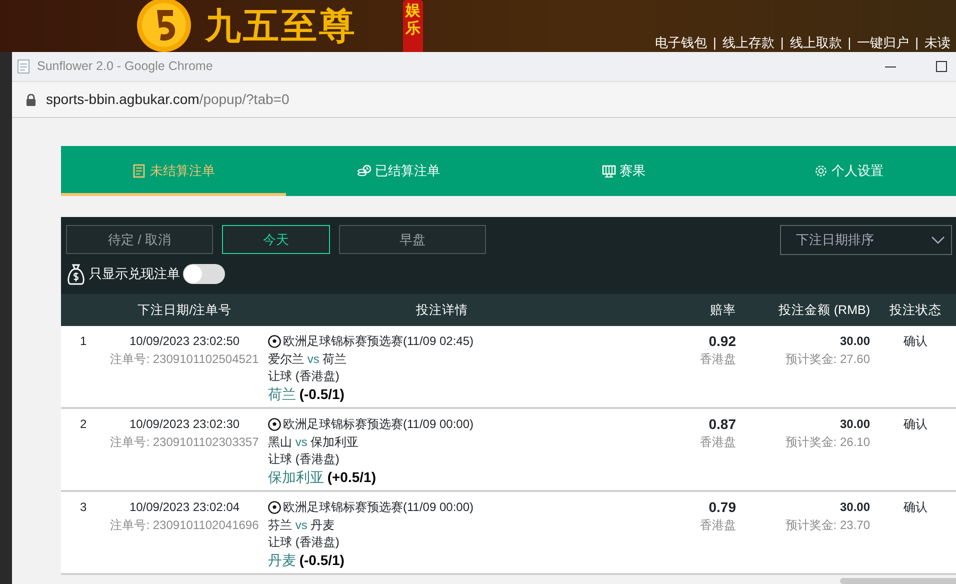 The width and height of the screenshot is (956, 584). Describe the element at coordinates (306, 561) in the screenshot. I see `bet-selection: 丹麦 (-0.5/1)` at that location.